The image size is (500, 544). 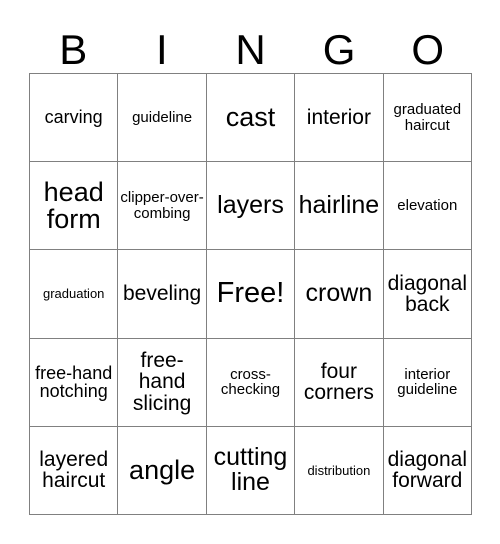 I want to click on bingo-cell-o3: diagonal back, so click(x=427, y=294).